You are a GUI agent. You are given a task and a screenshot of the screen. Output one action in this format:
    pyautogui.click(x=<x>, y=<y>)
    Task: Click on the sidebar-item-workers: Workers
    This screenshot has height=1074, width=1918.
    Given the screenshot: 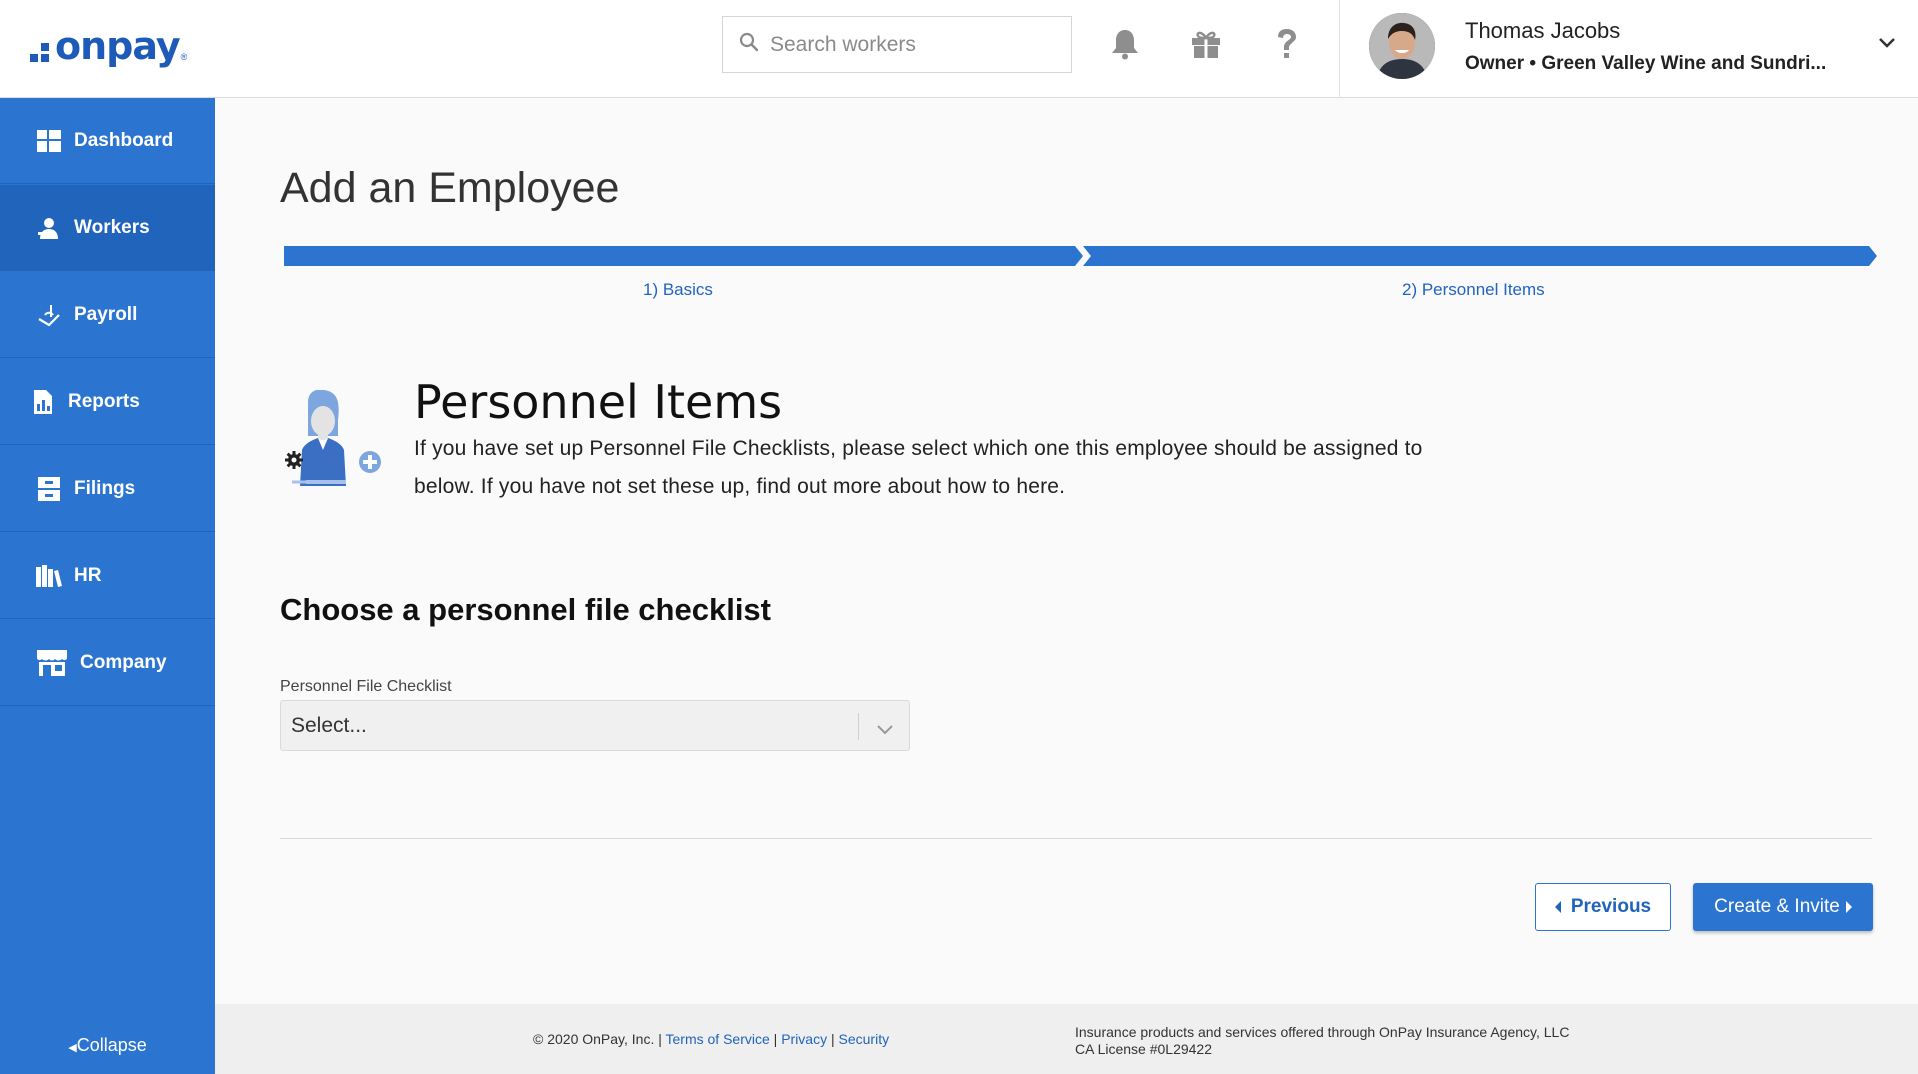 What is the action you would take?
    pyautogui.click(x=107, y=228)
    